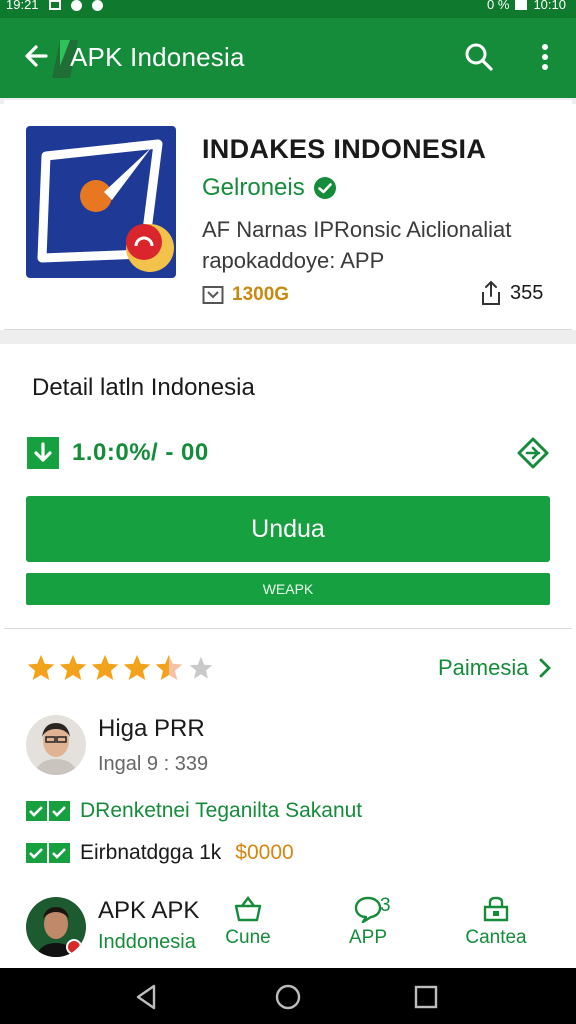 This screenshot has width=576, height=1024. Describe the element at coordinates (56, 745) in the screenshot. I see `reviewer-avatar` at that location.